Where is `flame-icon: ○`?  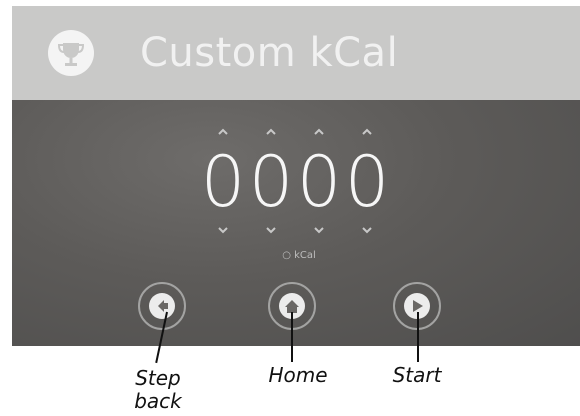 flame-icon: ○ is located at coordinates (286, 255).